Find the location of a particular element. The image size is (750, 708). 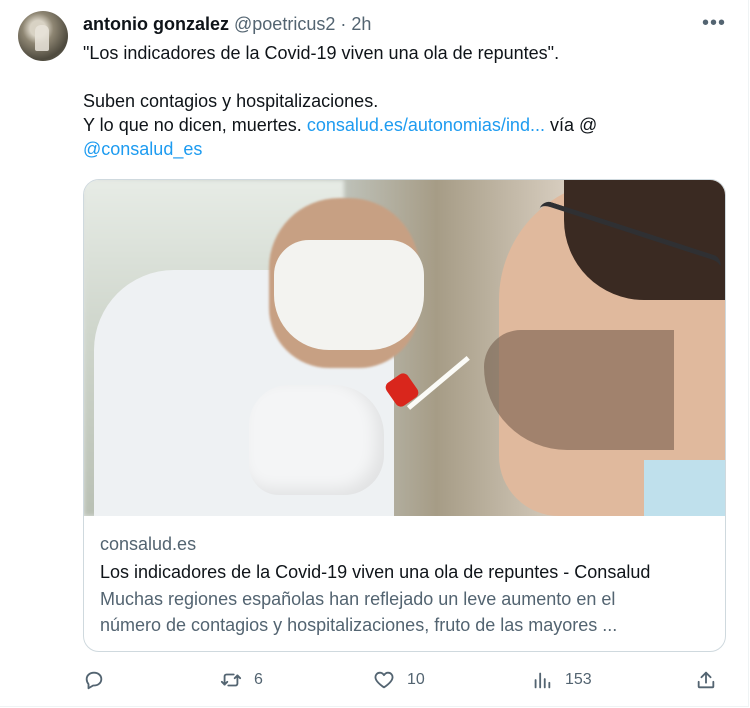

share-button is located at coordinates (706, 680).